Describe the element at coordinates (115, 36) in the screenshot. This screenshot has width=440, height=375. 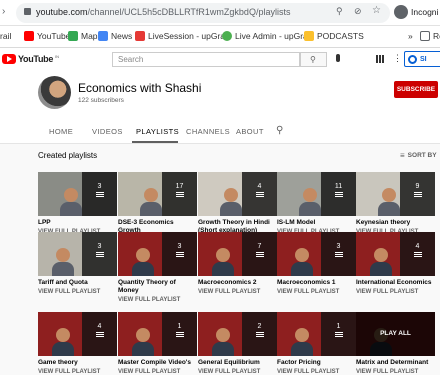
I see `bookmark-news: News` at that location.